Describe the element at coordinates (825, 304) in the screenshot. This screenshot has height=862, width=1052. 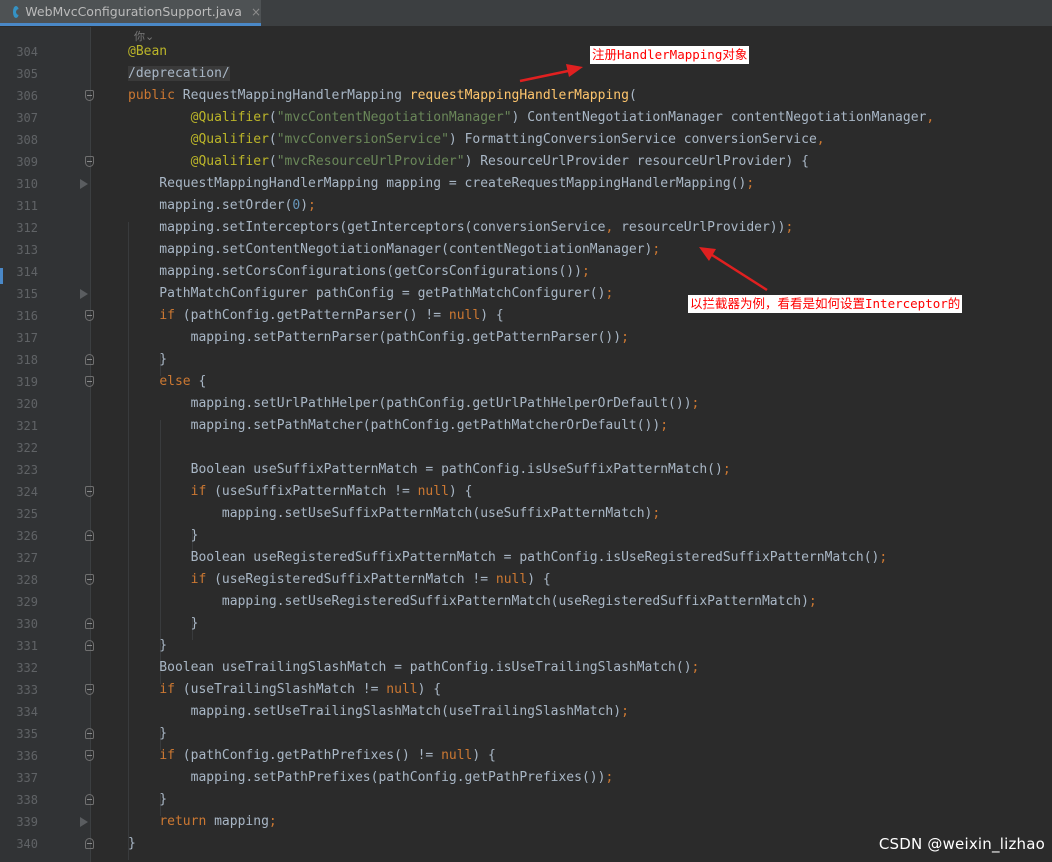
I see `interceptor-example-callout: 以拦截器为例，看看是如何设置Interceptor的` at that location.